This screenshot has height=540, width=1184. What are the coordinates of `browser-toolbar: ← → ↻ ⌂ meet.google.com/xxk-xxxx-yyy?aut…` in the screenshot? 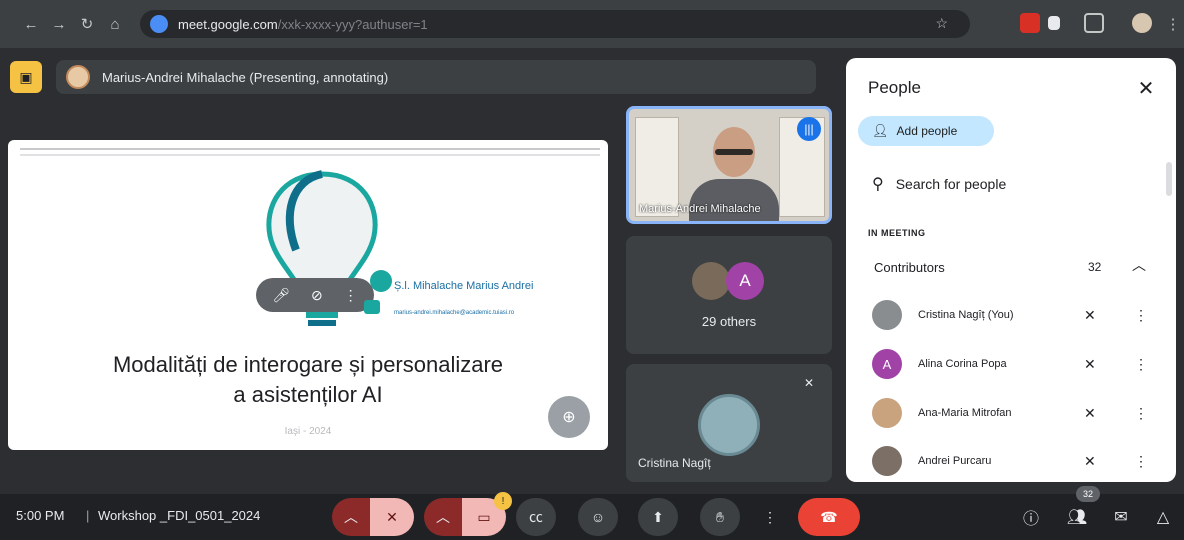 It's located at (592, 24).